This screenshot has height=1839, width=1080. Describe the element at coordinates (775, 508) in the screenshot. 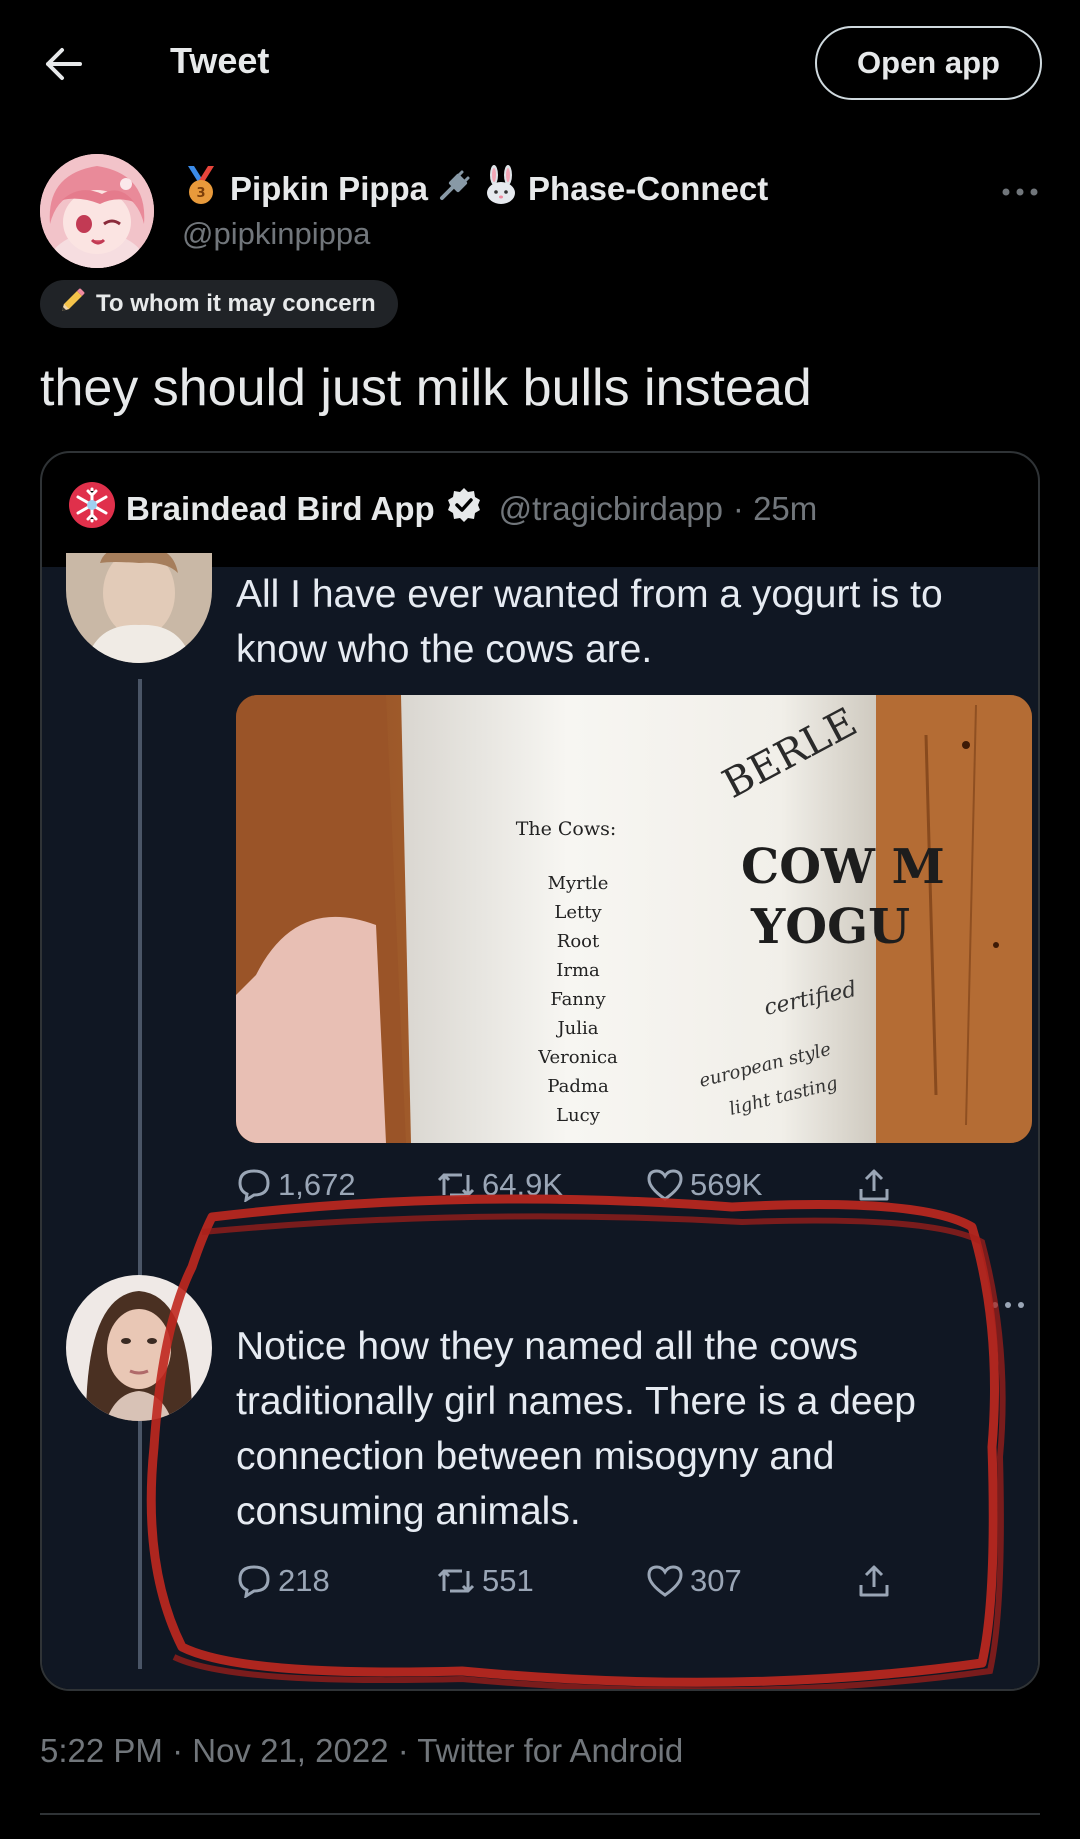

I see `quoted-tweet-age: · 25m` at that location.